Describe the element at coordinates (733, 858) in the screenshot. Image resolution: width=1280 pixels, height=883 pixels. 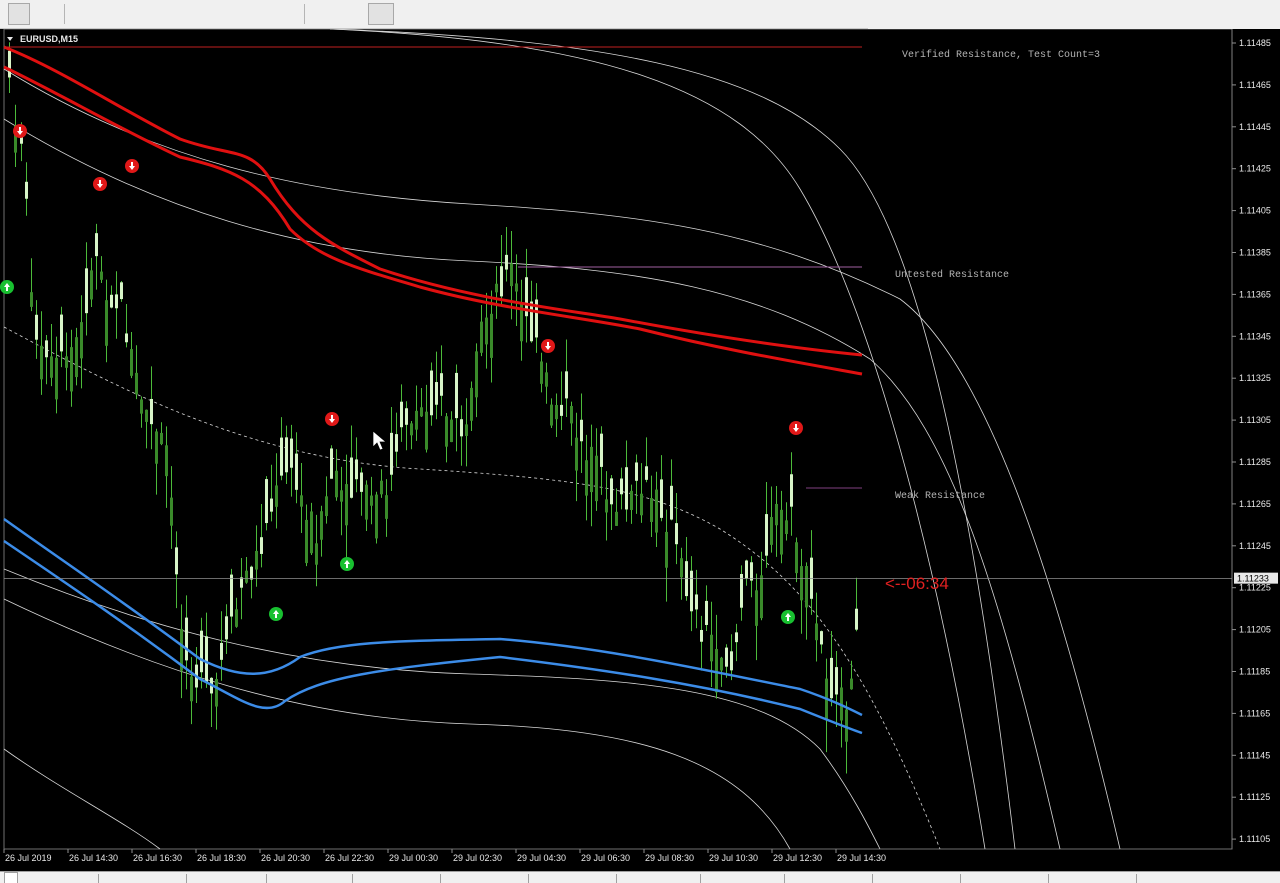
I see `time-axis-label: 29 Jul 10:30` at that location.